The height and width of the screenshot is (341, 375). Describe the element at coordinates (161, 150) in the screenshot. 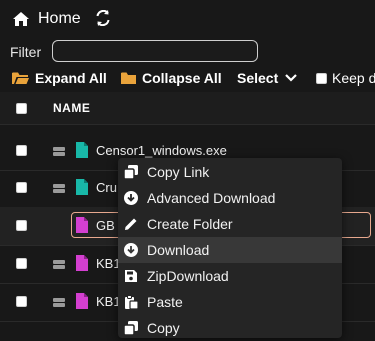

I see `file-name: Censor1_windows.exe` at that location.